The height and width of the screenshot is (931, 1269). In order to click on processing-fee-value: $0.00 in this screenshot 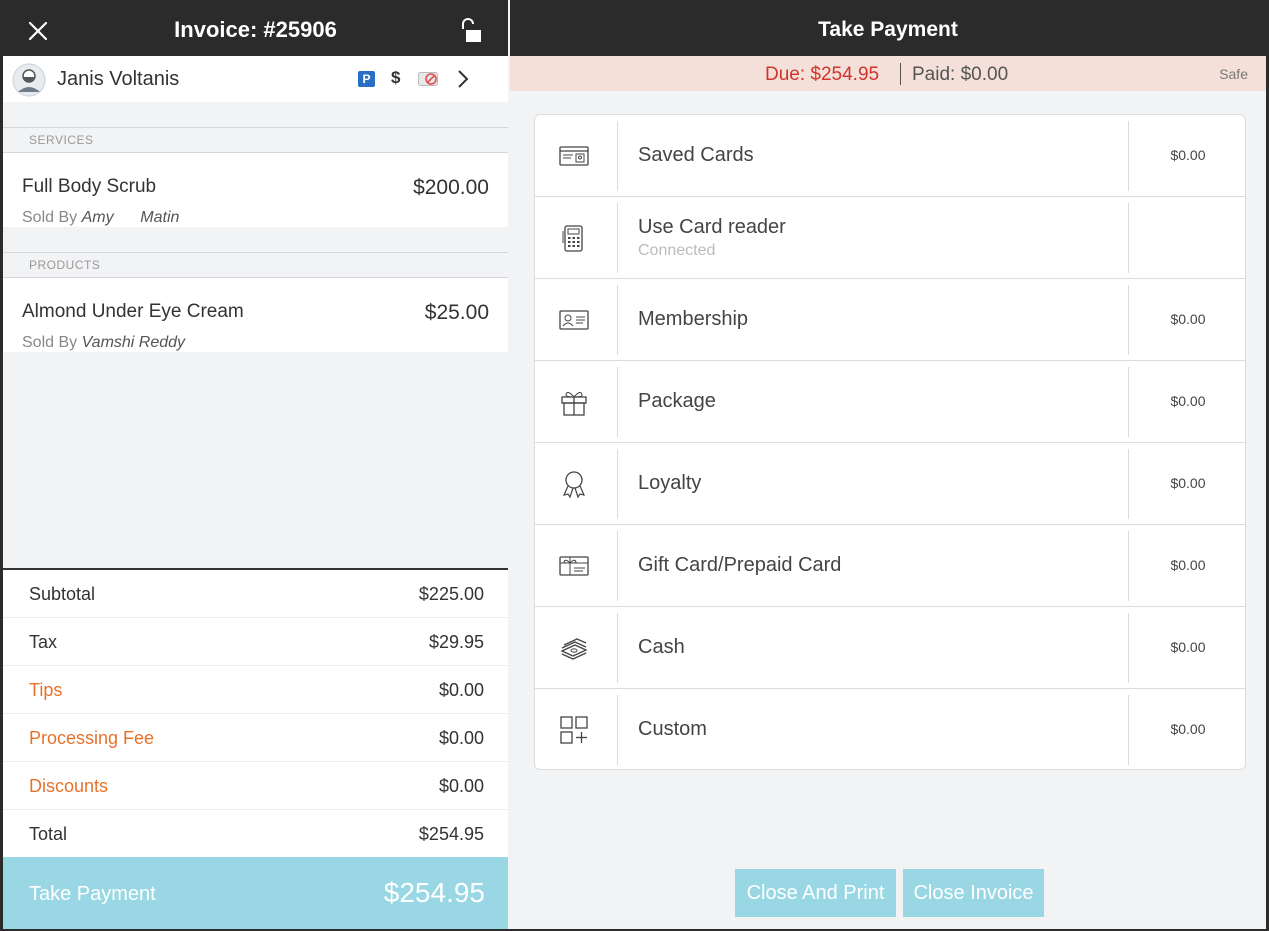, I will do `click(461, 738)`.